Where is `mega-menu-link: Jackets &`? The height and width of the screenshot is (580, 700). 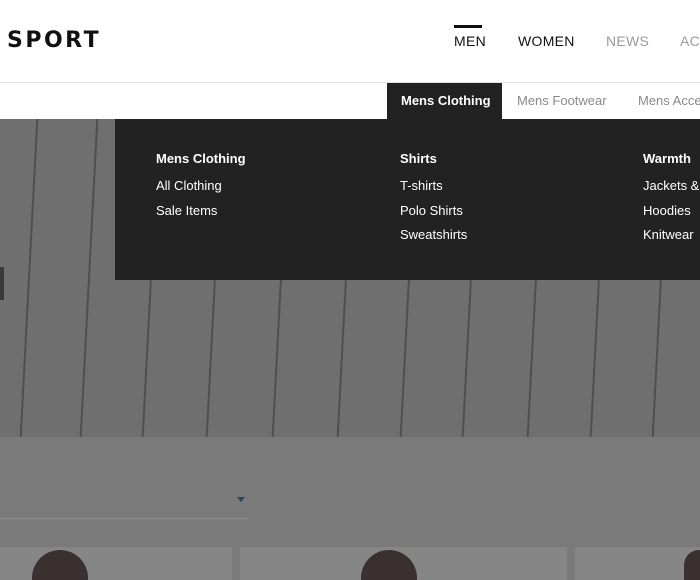
mega-menu-link: Jackets & is located at coordinates (671, 185).